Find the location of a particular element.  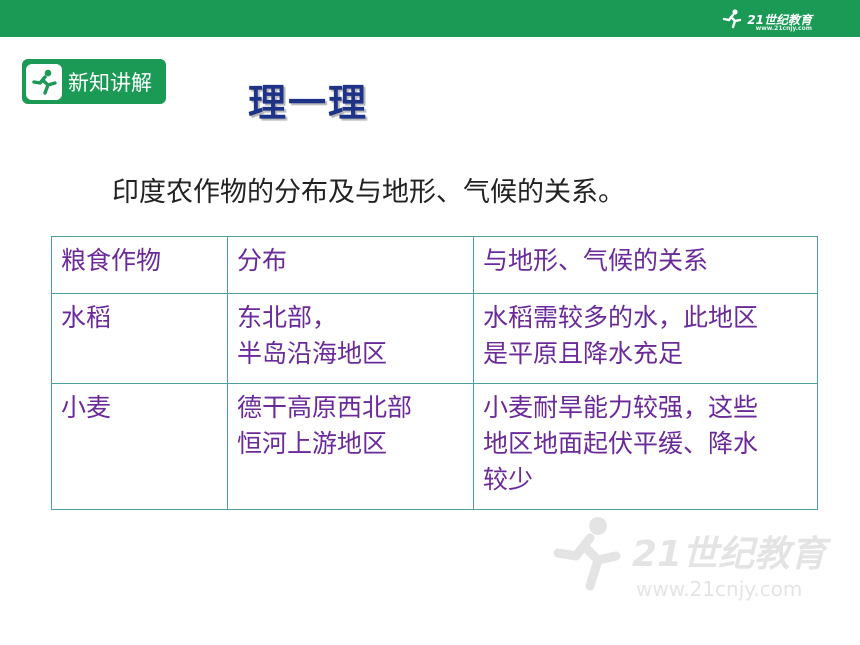

cell-line: 半岛沿海地区 is located at coordinates (312, 353).